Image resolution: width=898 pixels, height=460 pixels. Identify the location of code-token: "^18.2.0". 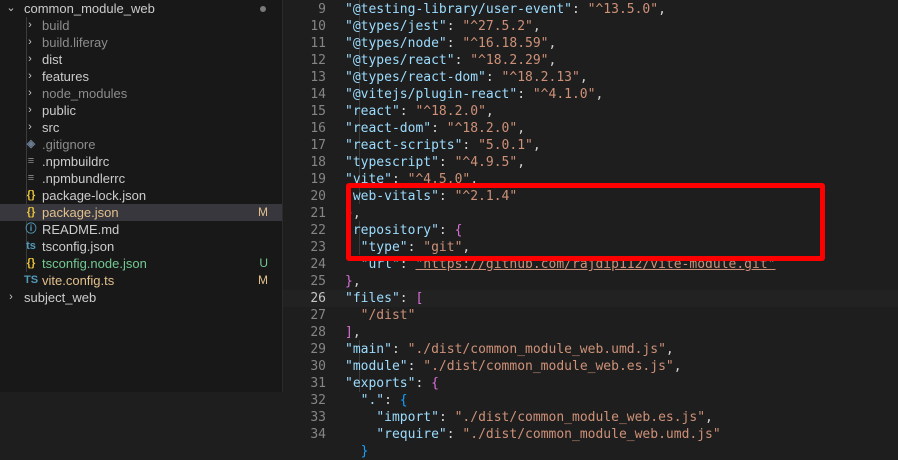
(450, 111).